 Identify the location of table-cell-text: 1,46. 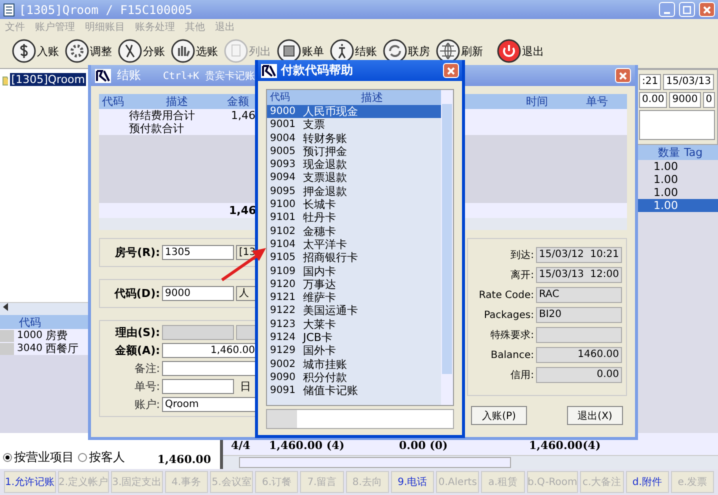
(243, 115).